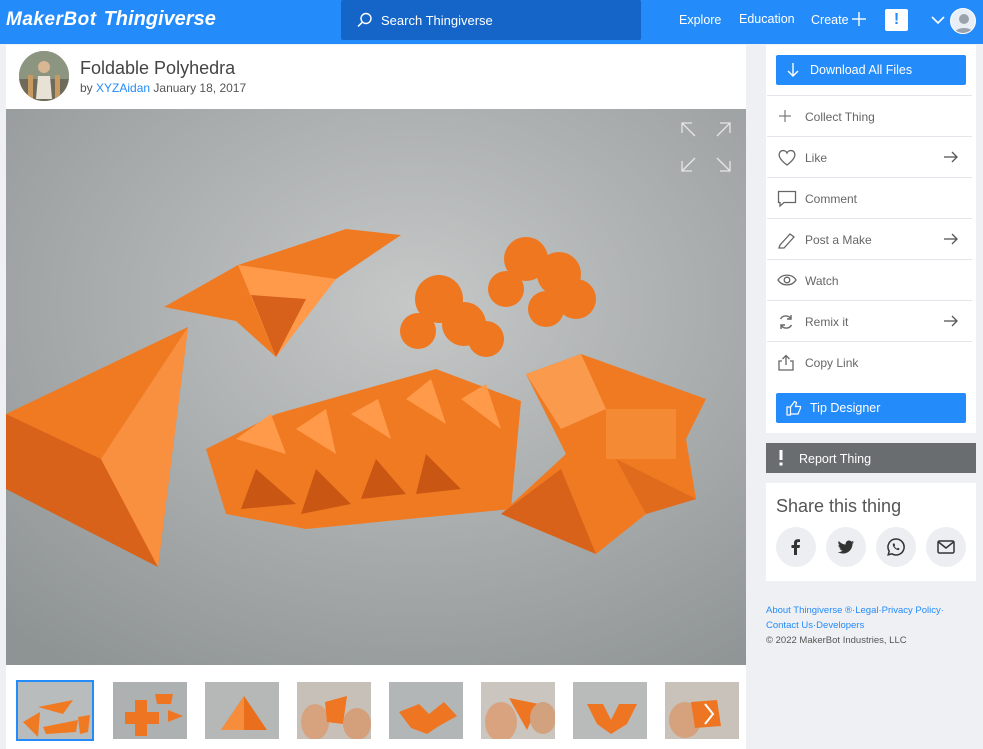  Describe the element at coordinates (51, 19) in the screenshot. I see `logo-makerbot-text: MakerBot` at that location.